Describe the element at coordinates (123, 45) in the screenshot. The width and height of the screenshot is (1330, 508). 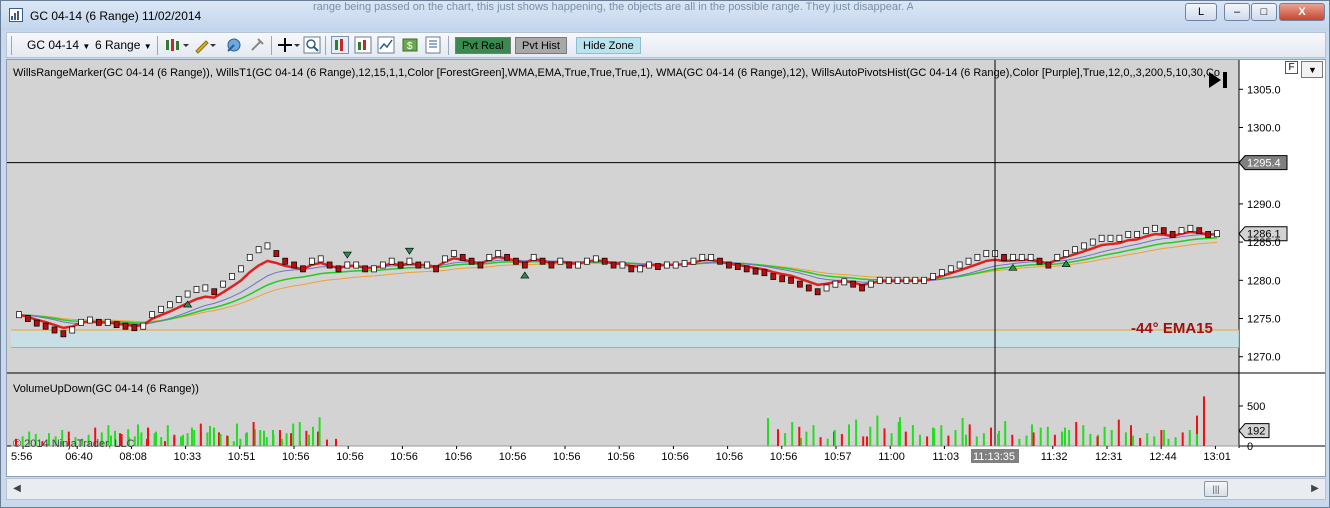
I see `period-selector: 6 Range ▼` at that location.